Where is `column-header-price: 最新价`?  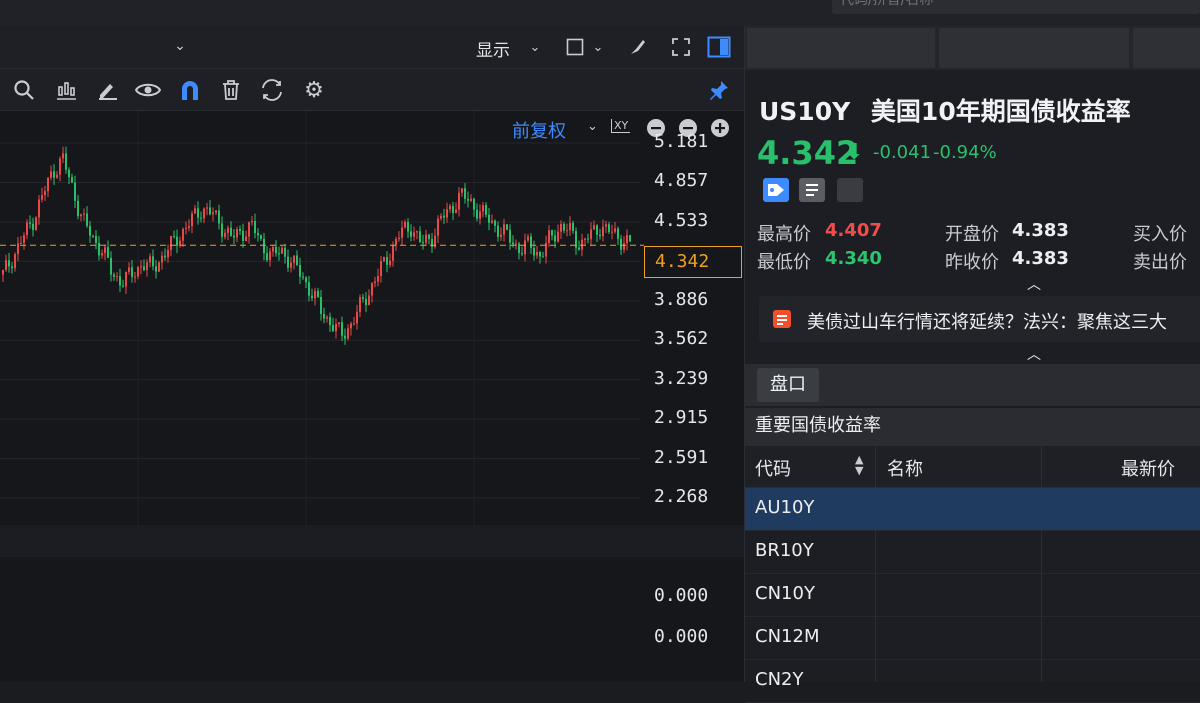 column-header-price: 最新价 is located at coordinates (1148, 468).